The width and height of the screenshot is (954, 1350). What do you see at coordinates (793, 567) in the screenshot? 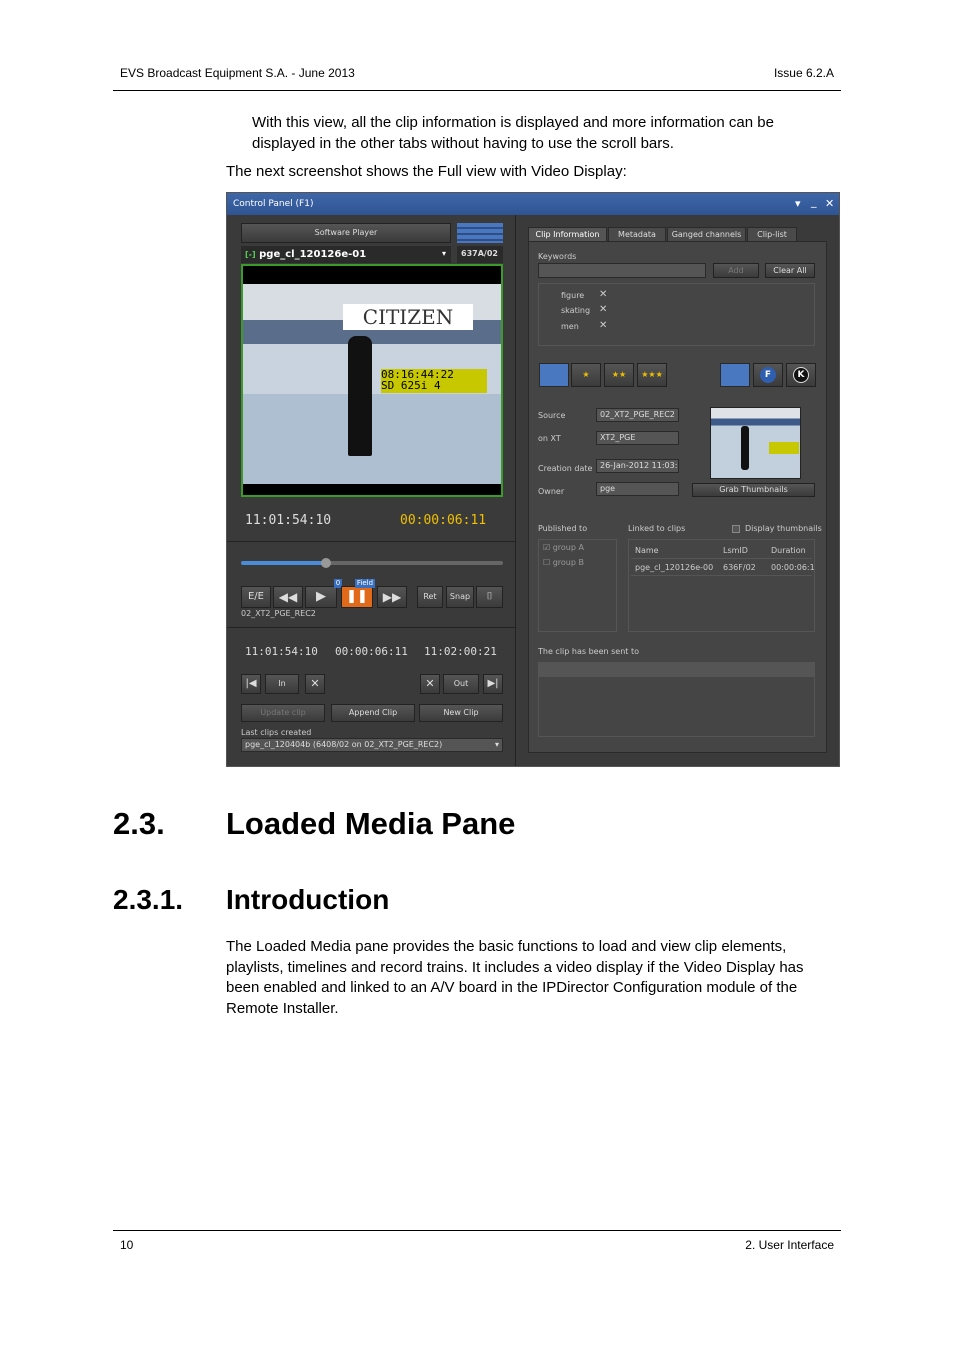
I see `cell-duration: 00:00:06:1` at bounding box center [793, 567].